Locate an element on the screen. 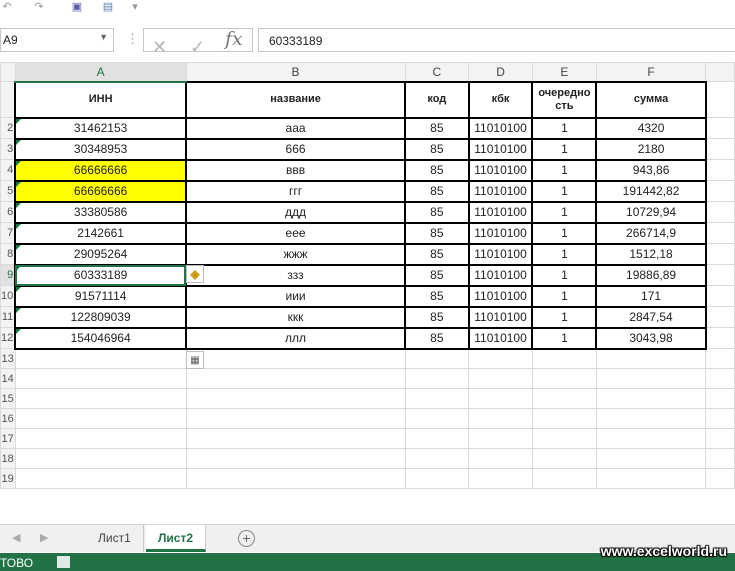 This screenshot has height=571, width=735. header-cell-inn: ИНН is located at coordinates (100, 99).